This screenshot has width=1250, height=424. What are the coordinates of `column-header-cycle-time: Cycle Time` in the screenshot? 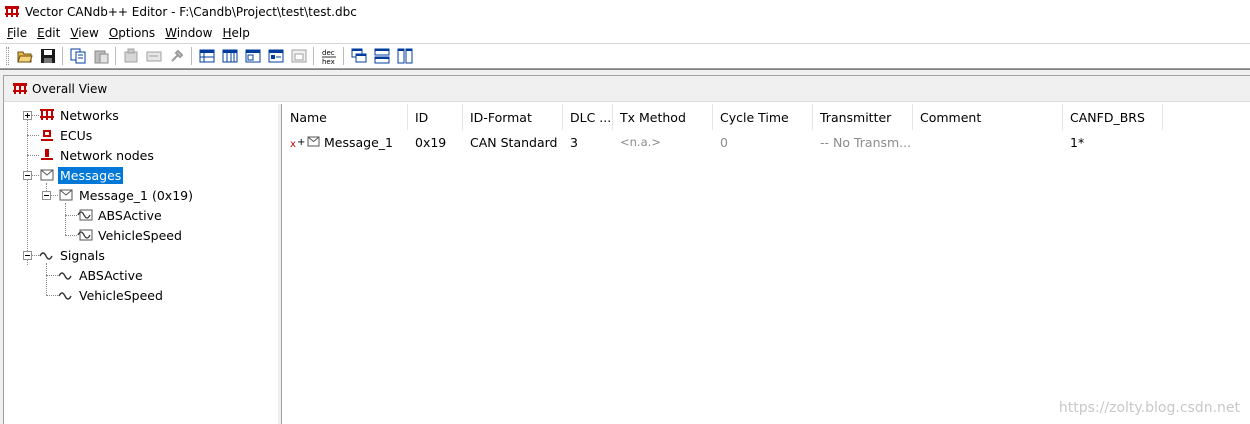 It's located at (763, 117).